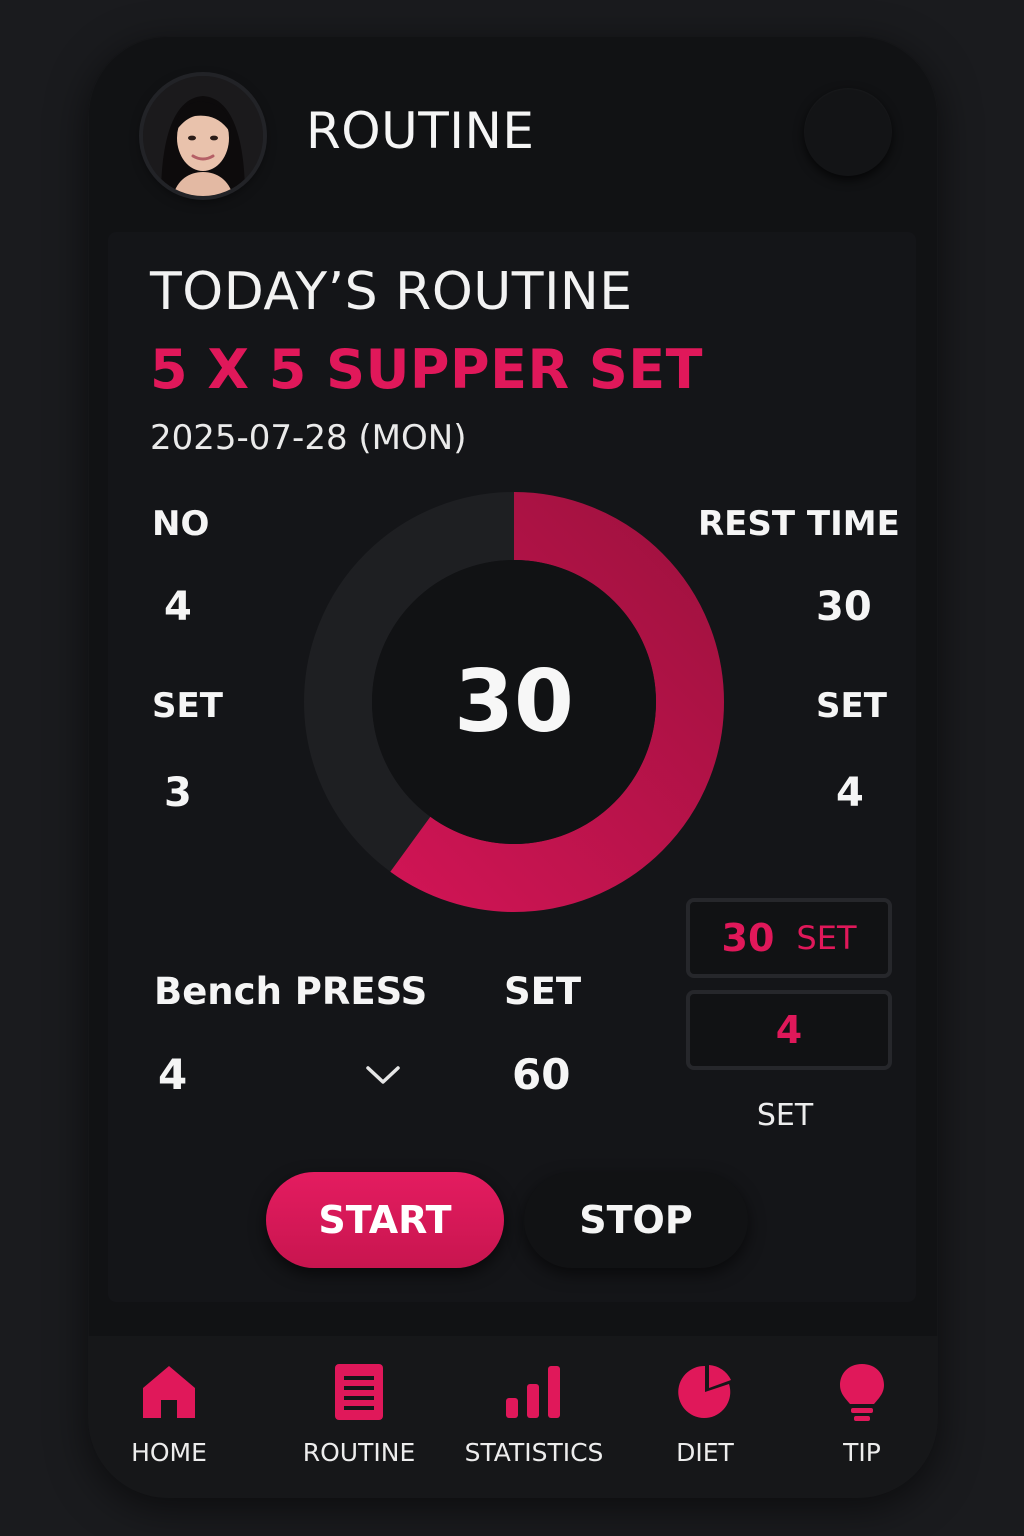 The height and width of the screenshot is (1536, 1024). I want to click on home-icon, so click(169, 1392).